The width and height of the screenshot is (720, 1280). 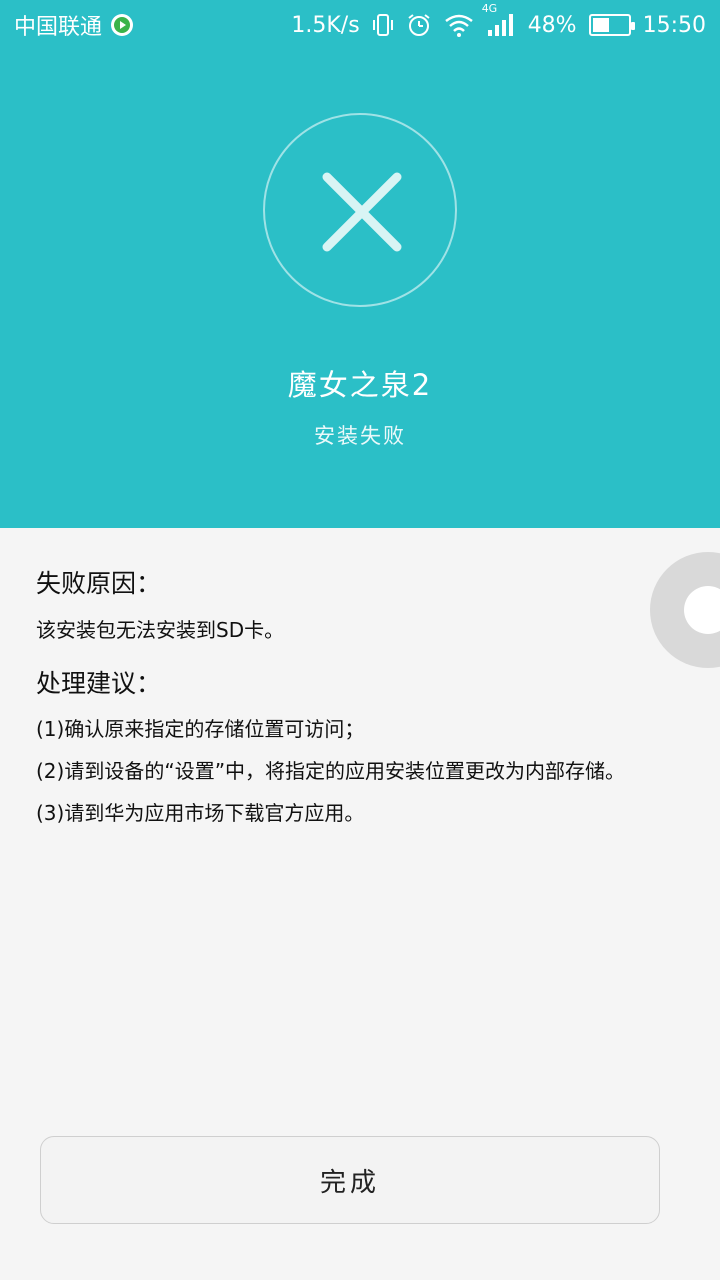 I want to click on suggestion-item: (2)请到设备的“设置”中，将指定的应用安装位置更改为内部存储。, so click(x=331, y=771).